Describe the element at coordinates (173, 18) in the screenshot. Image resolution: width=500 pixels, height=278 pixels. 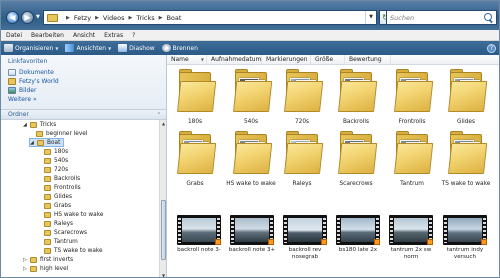
I see `breadcrumb-boat: Boat` at that location.